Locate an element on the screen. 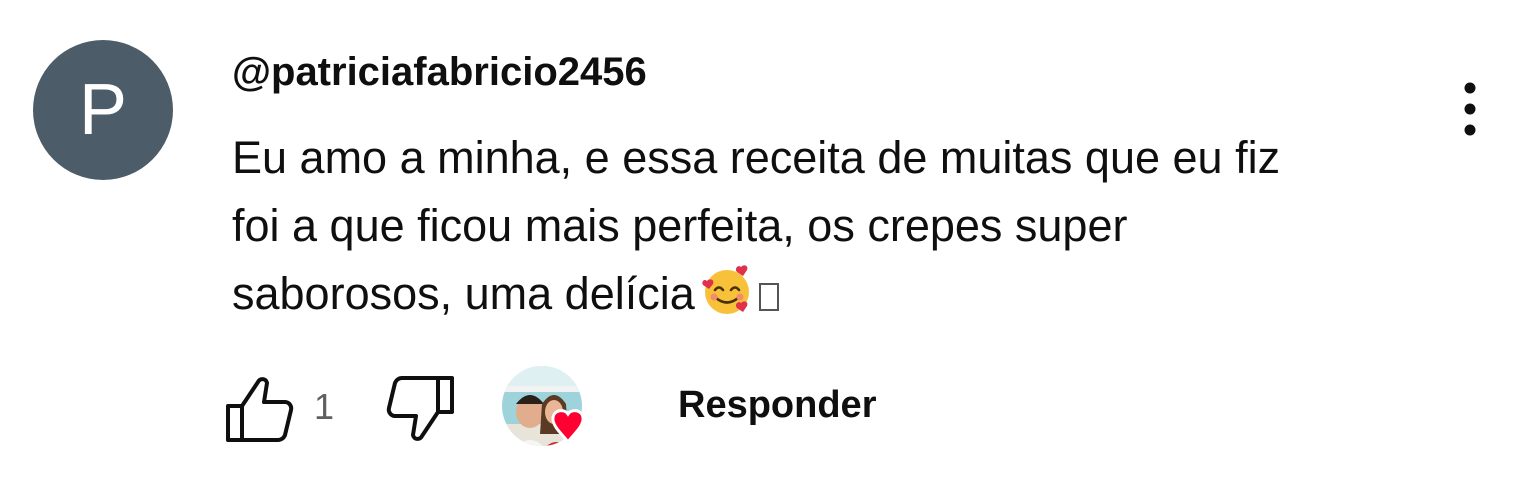  like-button is located at coordinates (260, 409).